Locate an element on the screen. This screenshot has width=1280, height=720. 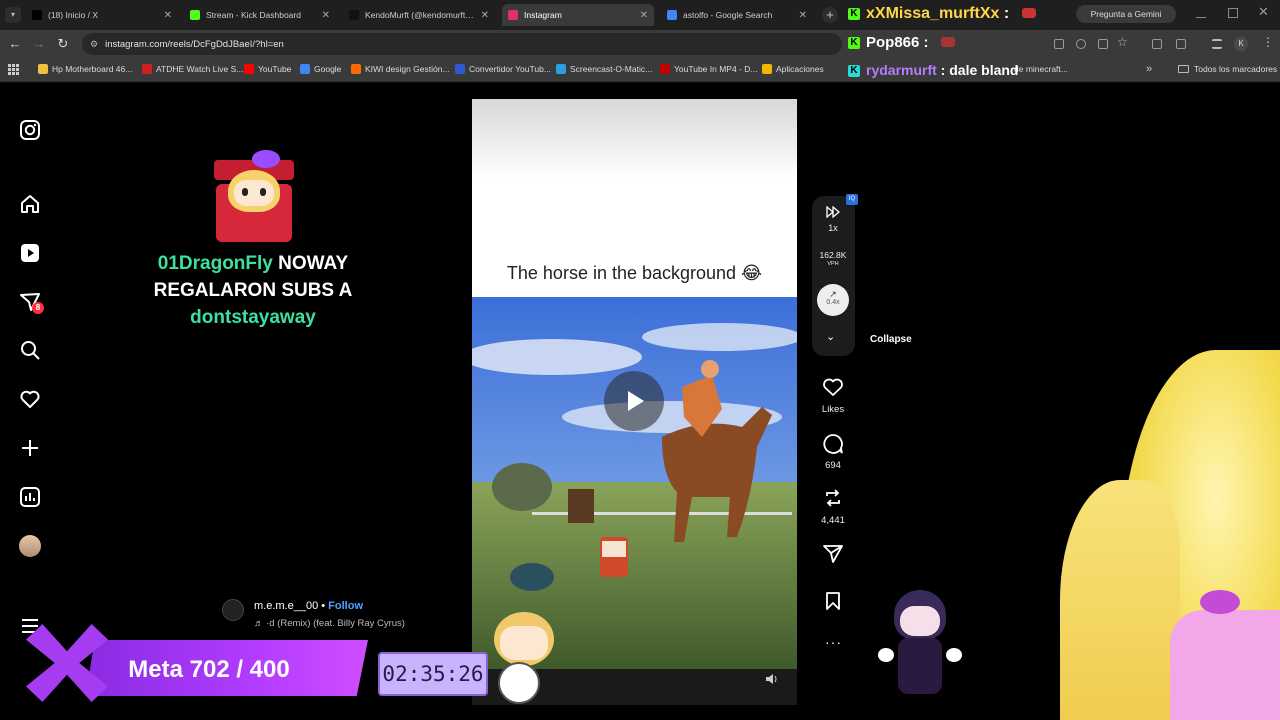
notification-badge: 8 is located at coordinates (38, 308).